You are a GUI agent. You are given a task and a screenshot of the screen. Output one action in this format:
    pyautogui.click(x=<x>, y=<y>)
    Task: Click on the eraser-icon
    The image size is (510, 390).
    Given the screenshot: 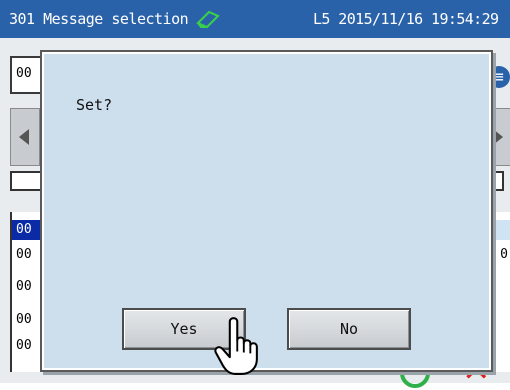 What is the action you would take?
    pyautogui.click(x=208, y=19)
    